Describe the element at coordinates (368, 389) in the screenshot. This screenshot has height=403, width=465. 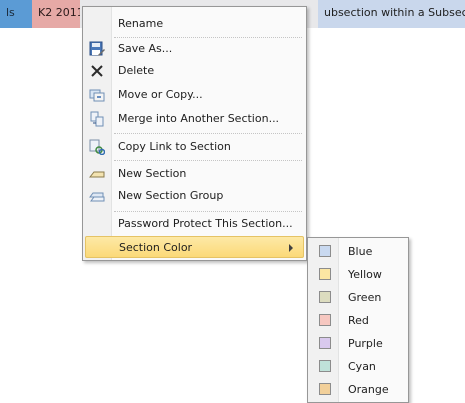
I see `color-item-label: Orange` at that location.